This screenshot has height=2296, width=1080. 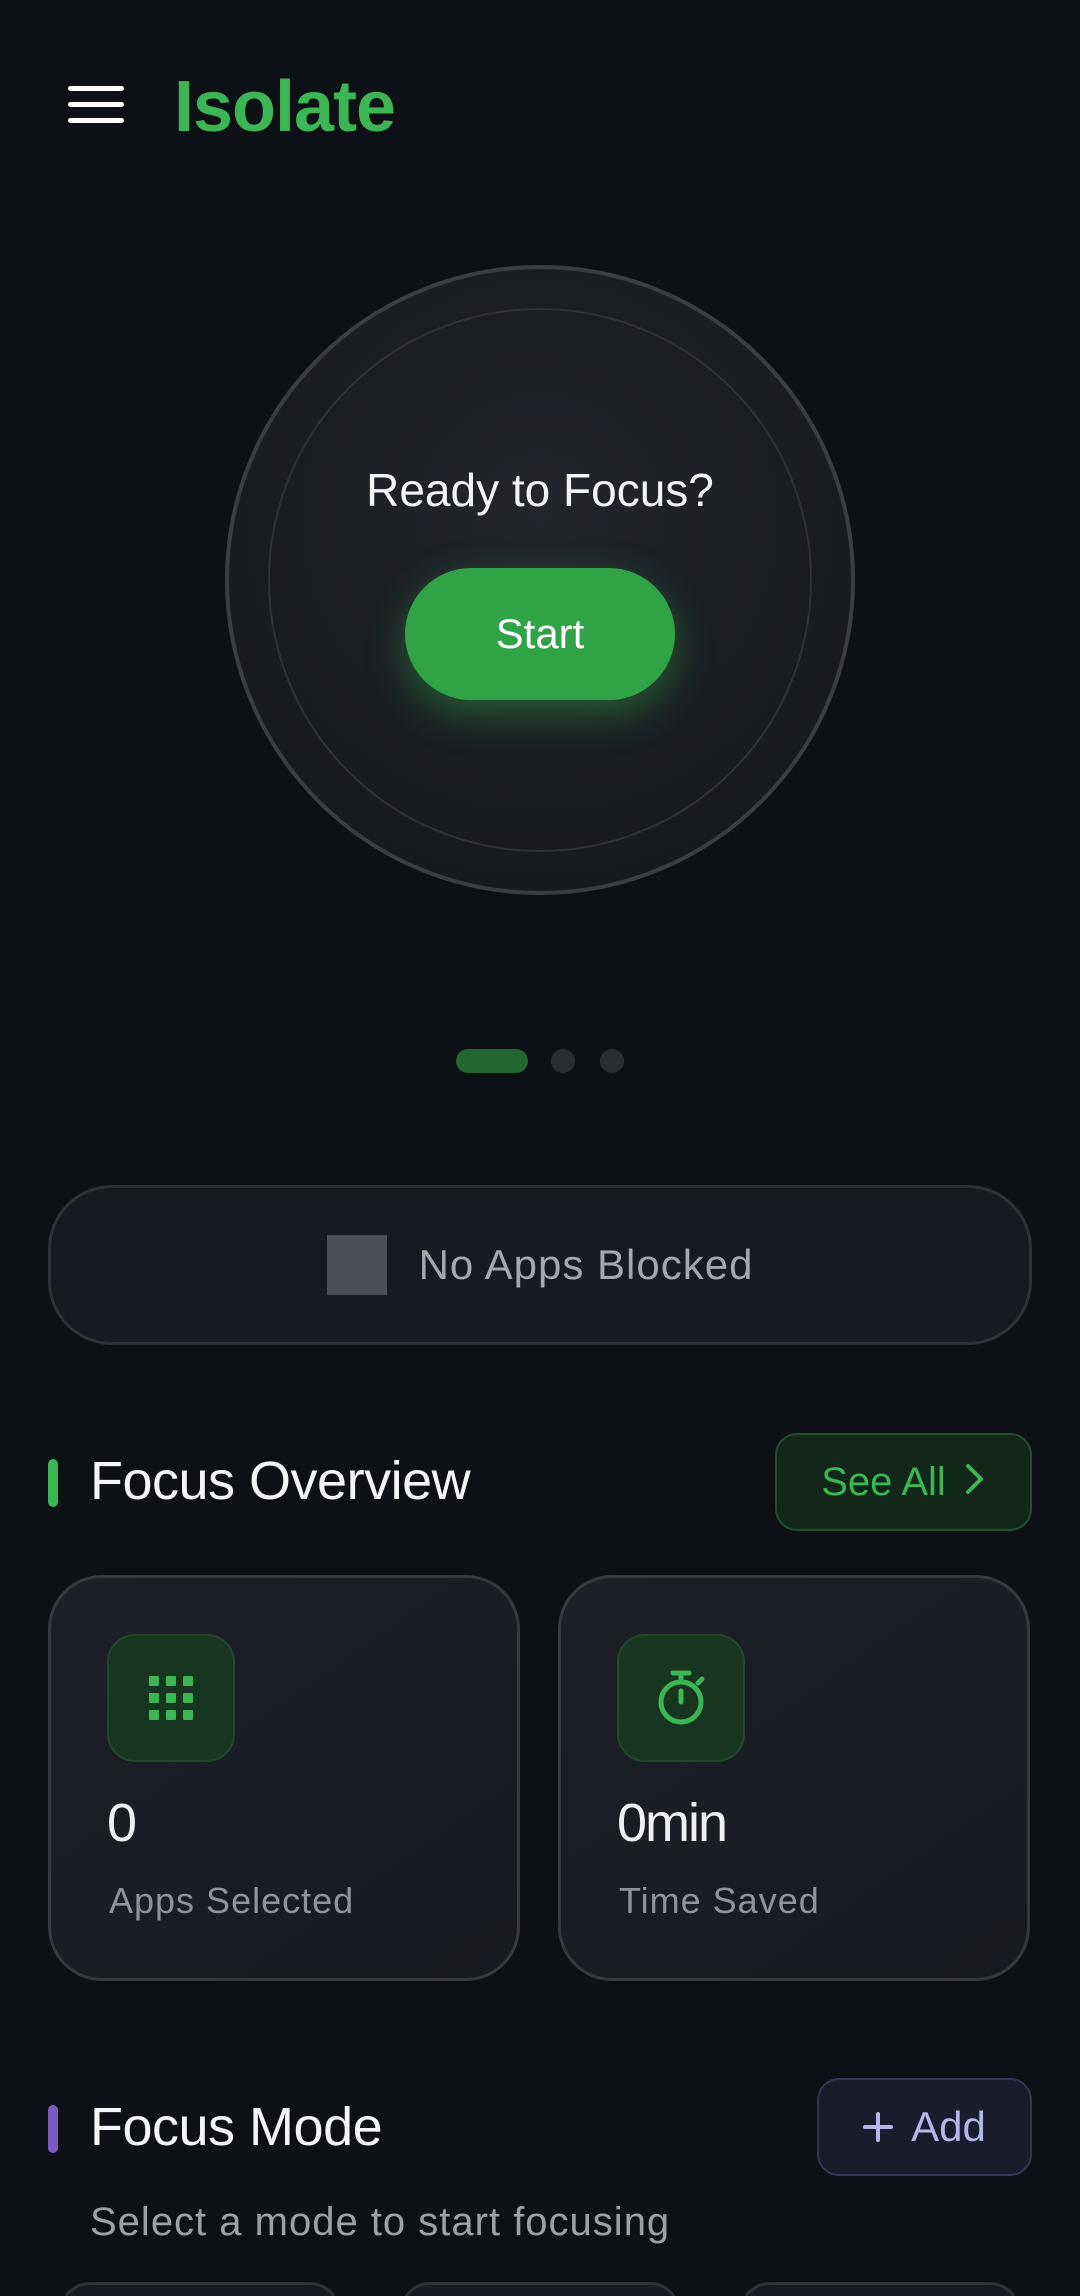 What do you see at coordinates (948, 2126) in the screenshot?
I see `add-label: Add` at bounding box center [948, 2126].